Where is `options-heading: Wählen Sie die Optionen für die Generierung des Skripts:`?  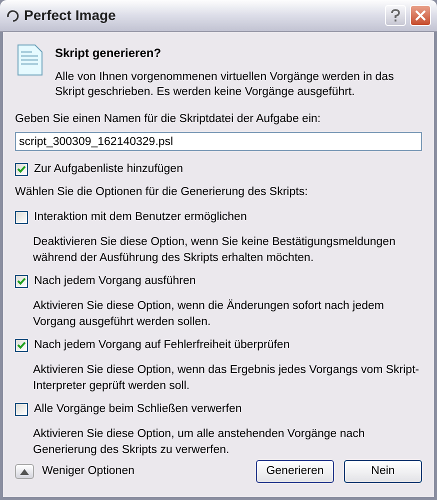 options-heading: Wählen Sie die Optionen für die Generierung des Skripts: is located at coordinates (162, 192).